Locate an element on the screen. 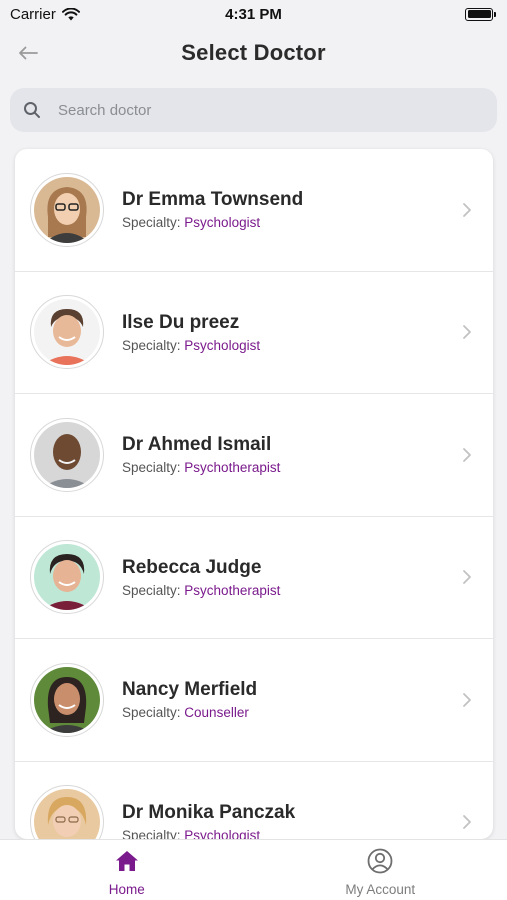  doctor-row-nancy-merfield: Nancy Merfield Specialty: Counseller is located at coordinates (254, 700).